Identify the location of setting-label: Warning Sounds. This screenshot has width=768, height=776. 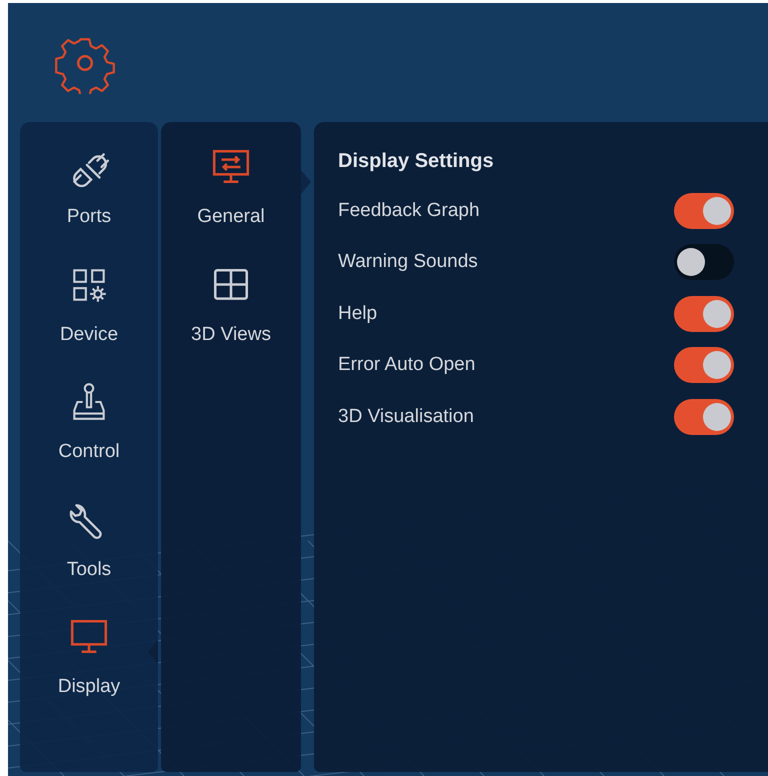
(408, 262).